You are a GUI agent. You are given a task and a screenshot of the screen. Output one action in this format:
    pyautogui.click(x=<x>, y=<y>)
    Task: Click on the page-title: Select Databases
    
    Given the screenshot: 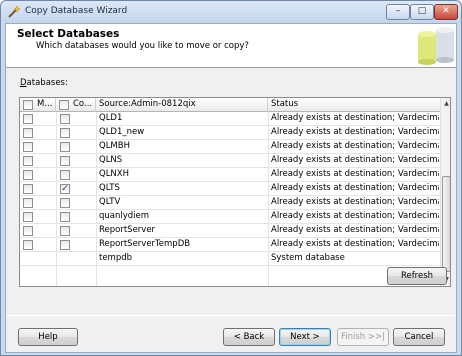 What is the action you would take?
    pyautogui.click(x=68, y=34)
    